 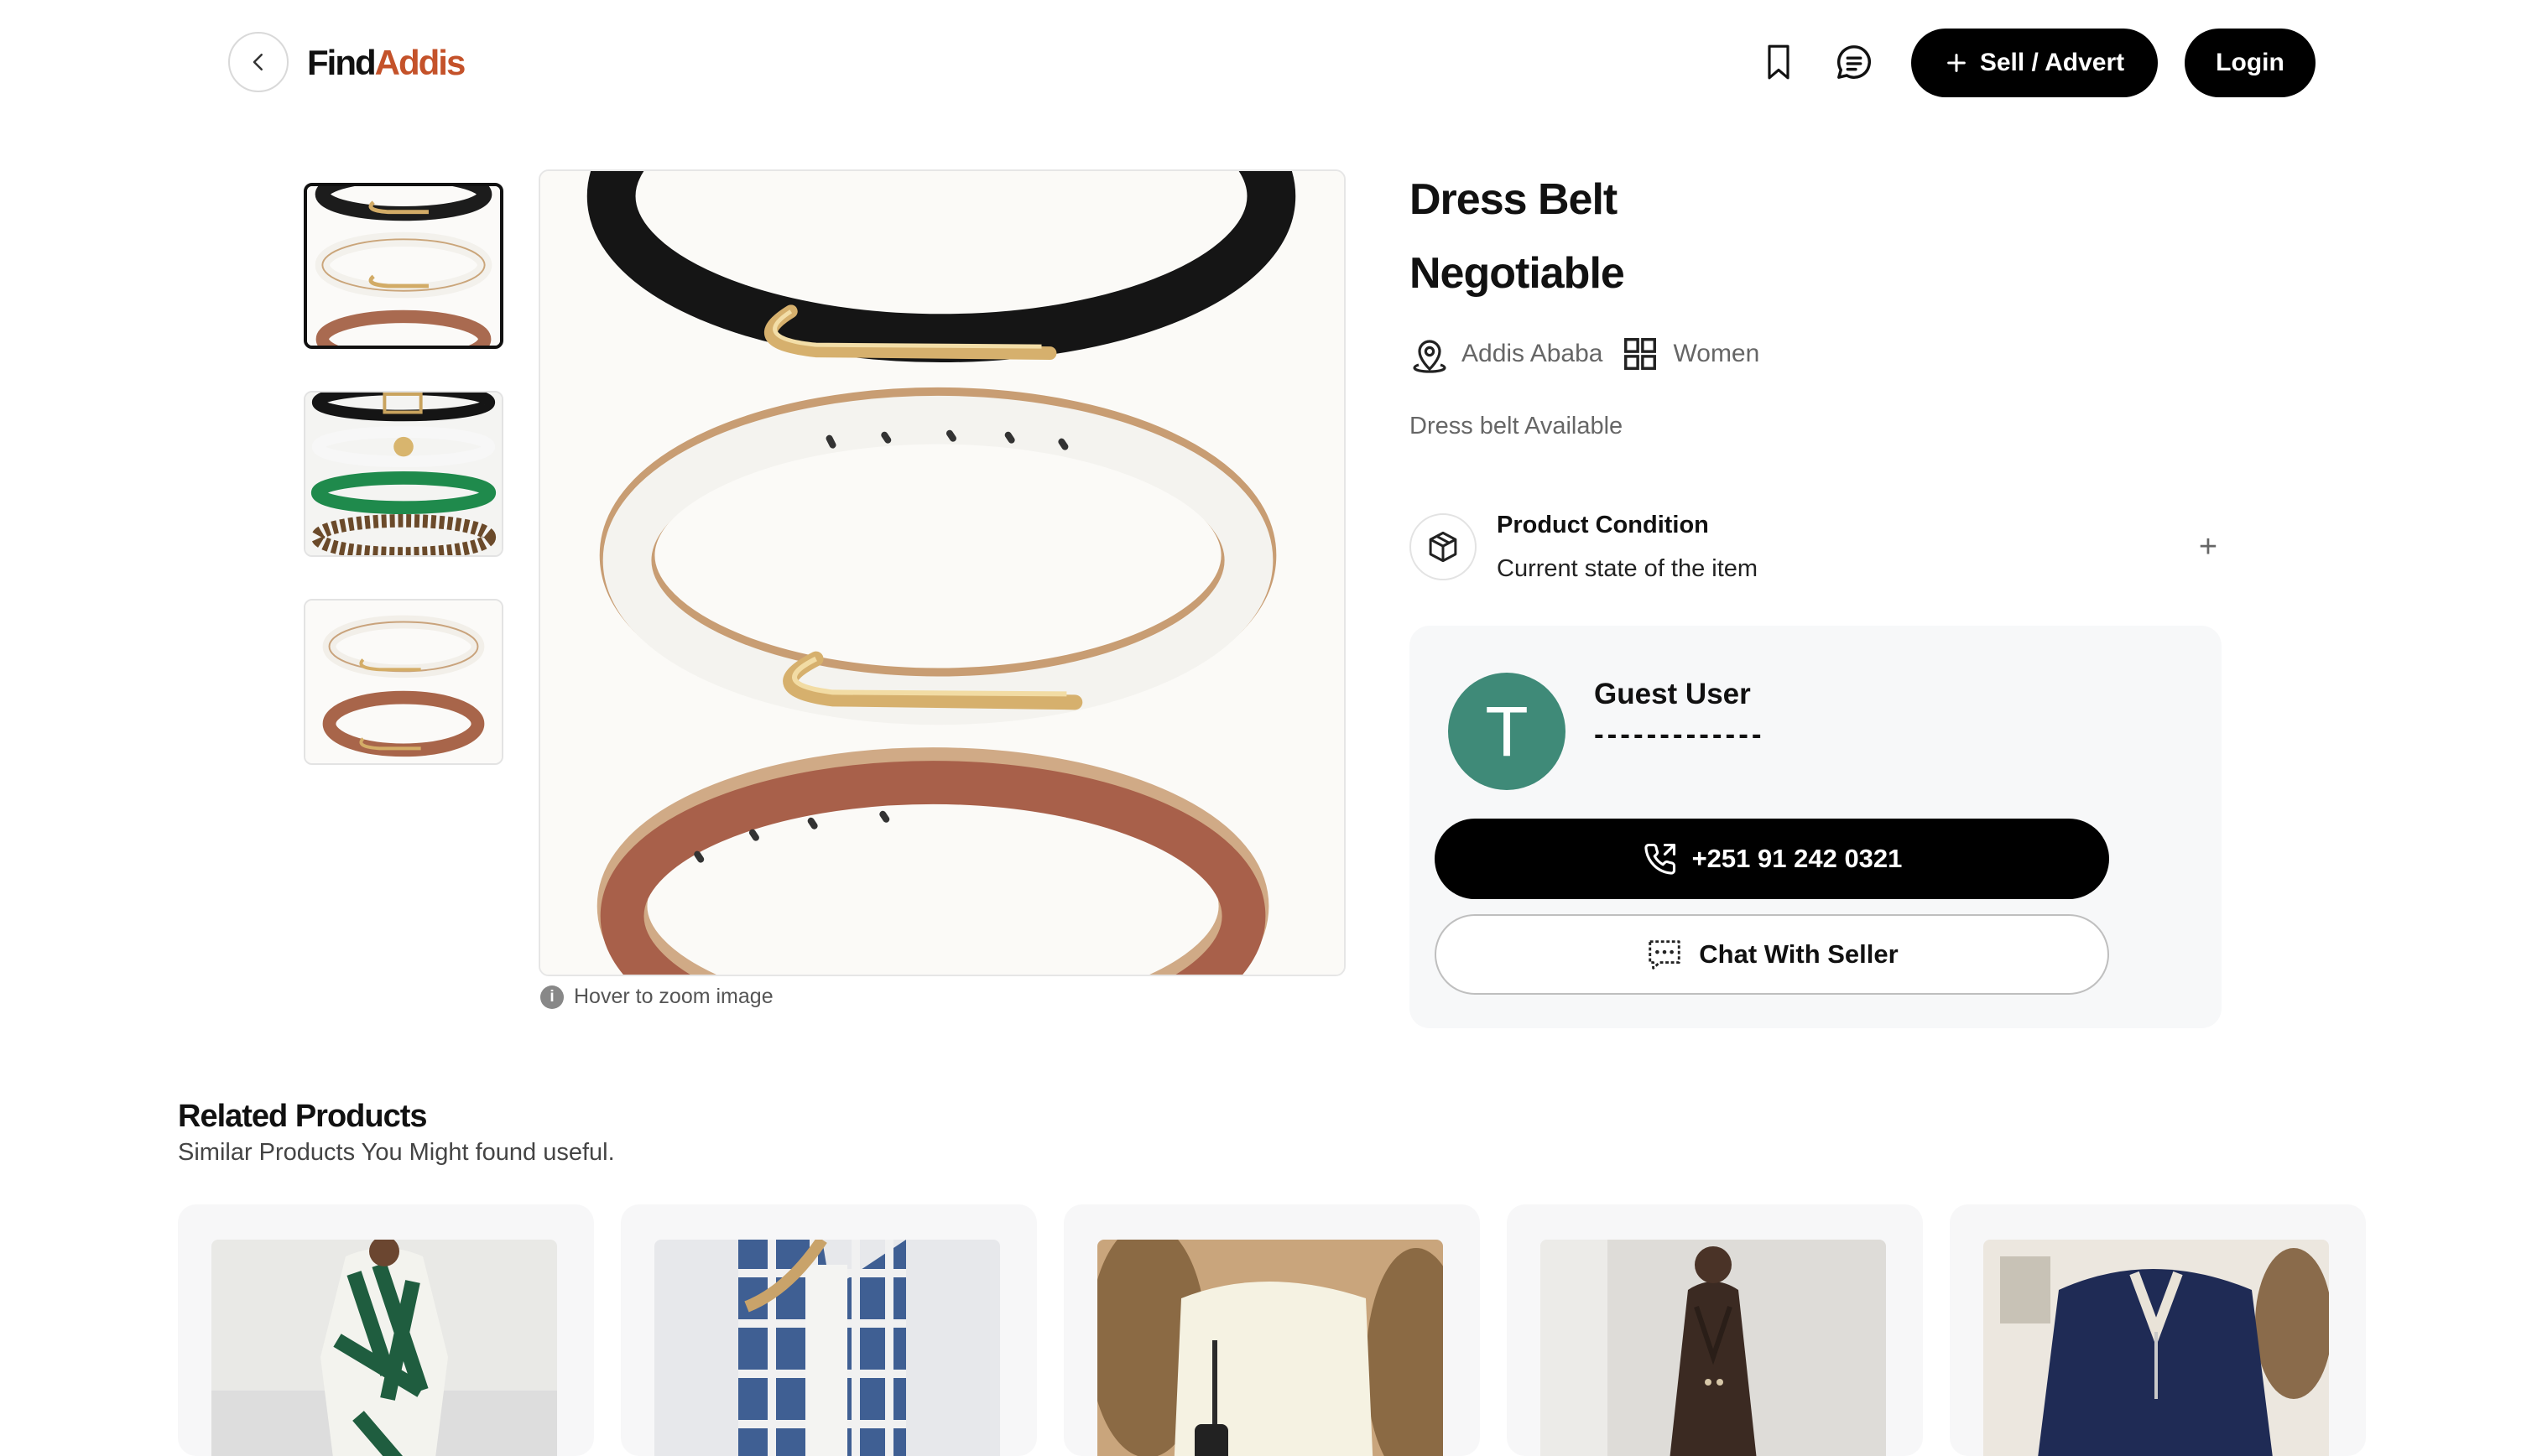 I want to click on product-meta: Addis Ababa Women, so click(x=1584, y=354).